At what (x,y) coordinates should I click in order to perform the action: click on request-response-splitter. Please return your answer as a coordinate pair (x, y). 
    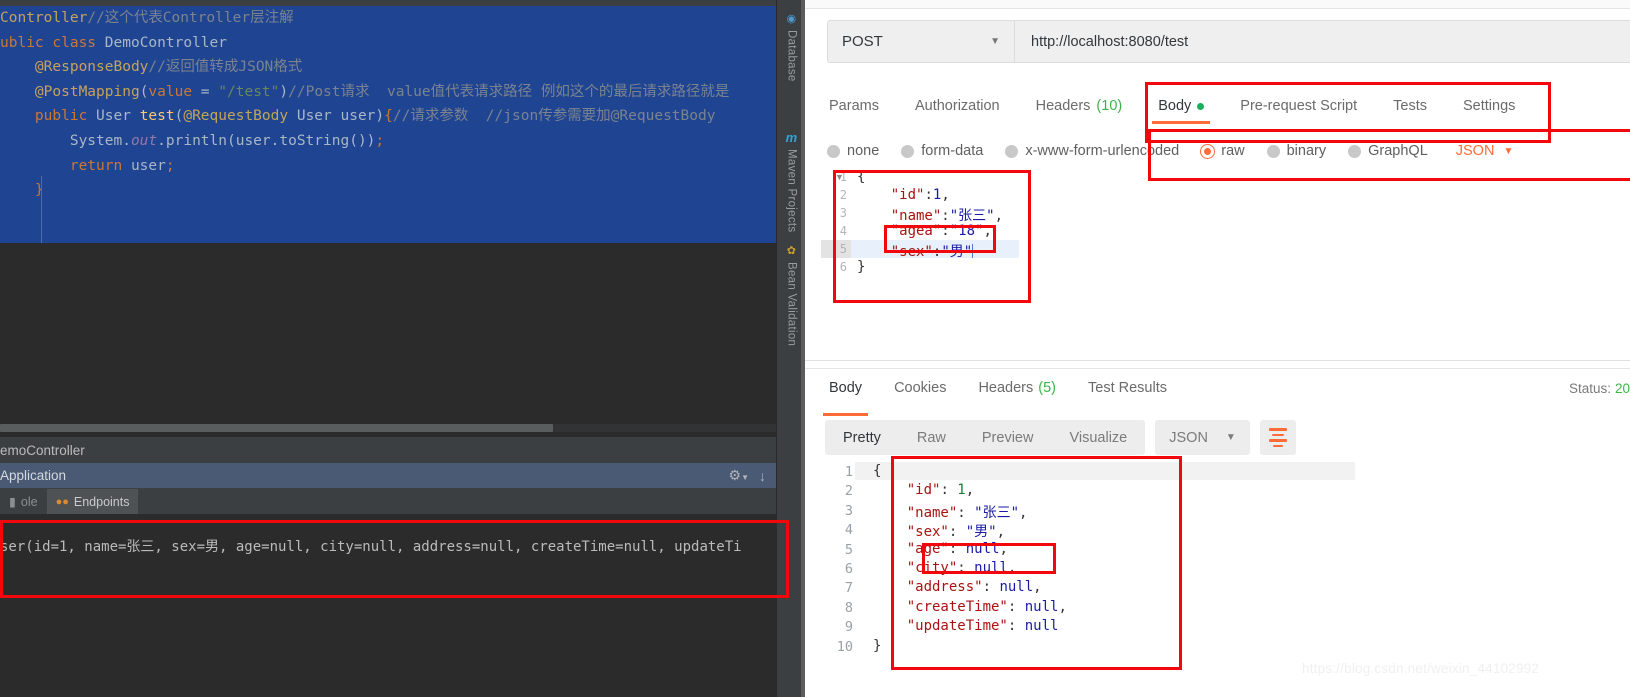
    Looking at the image, I should click on (1217, 360).